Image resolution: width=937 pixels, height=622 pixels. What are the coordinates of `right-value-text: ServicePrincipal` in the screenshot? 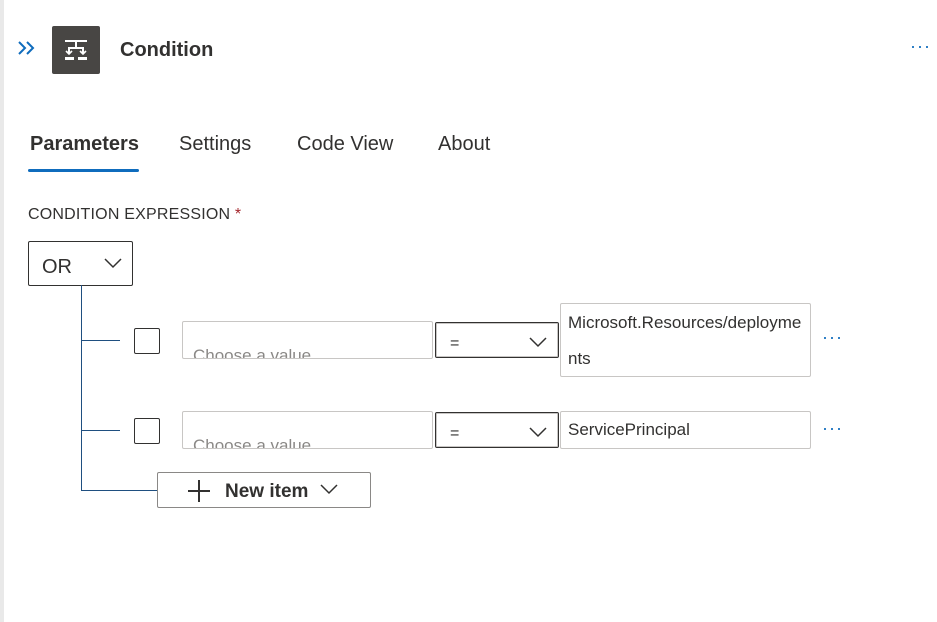 It's located at (629, 429).